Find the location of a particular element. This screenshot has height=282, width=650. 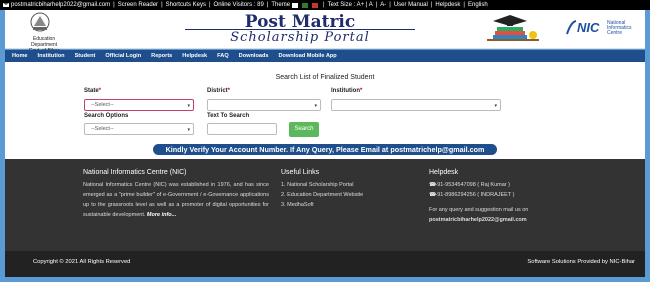

search-options-select: --Select-- ▾ is located at coordinates (139, 129).